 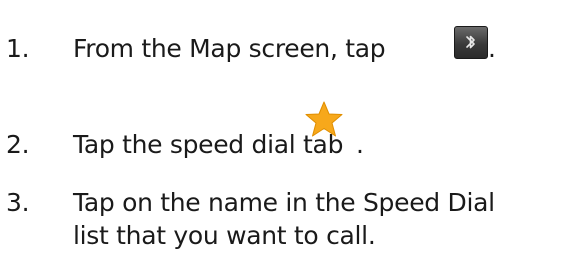 I want to click on step-text: From the Map screen, tap, so click(x=229, y=48).